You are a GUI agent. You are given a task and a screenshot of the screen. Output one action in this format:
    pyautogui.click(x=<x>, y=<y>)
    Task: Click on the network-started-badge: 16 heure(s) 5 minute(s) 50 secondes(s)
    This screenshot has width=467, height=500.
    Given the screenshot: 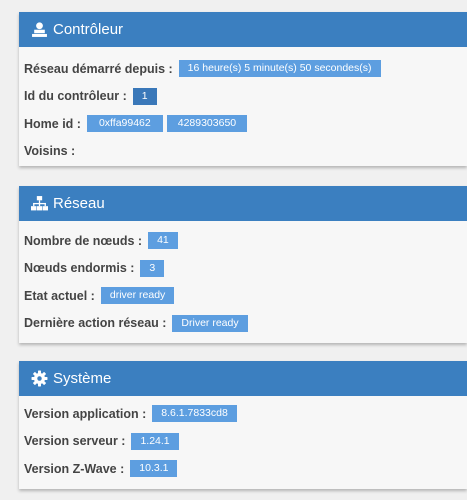 What is the action you would take?
    pyautogui.click(x=279, y=69)
    